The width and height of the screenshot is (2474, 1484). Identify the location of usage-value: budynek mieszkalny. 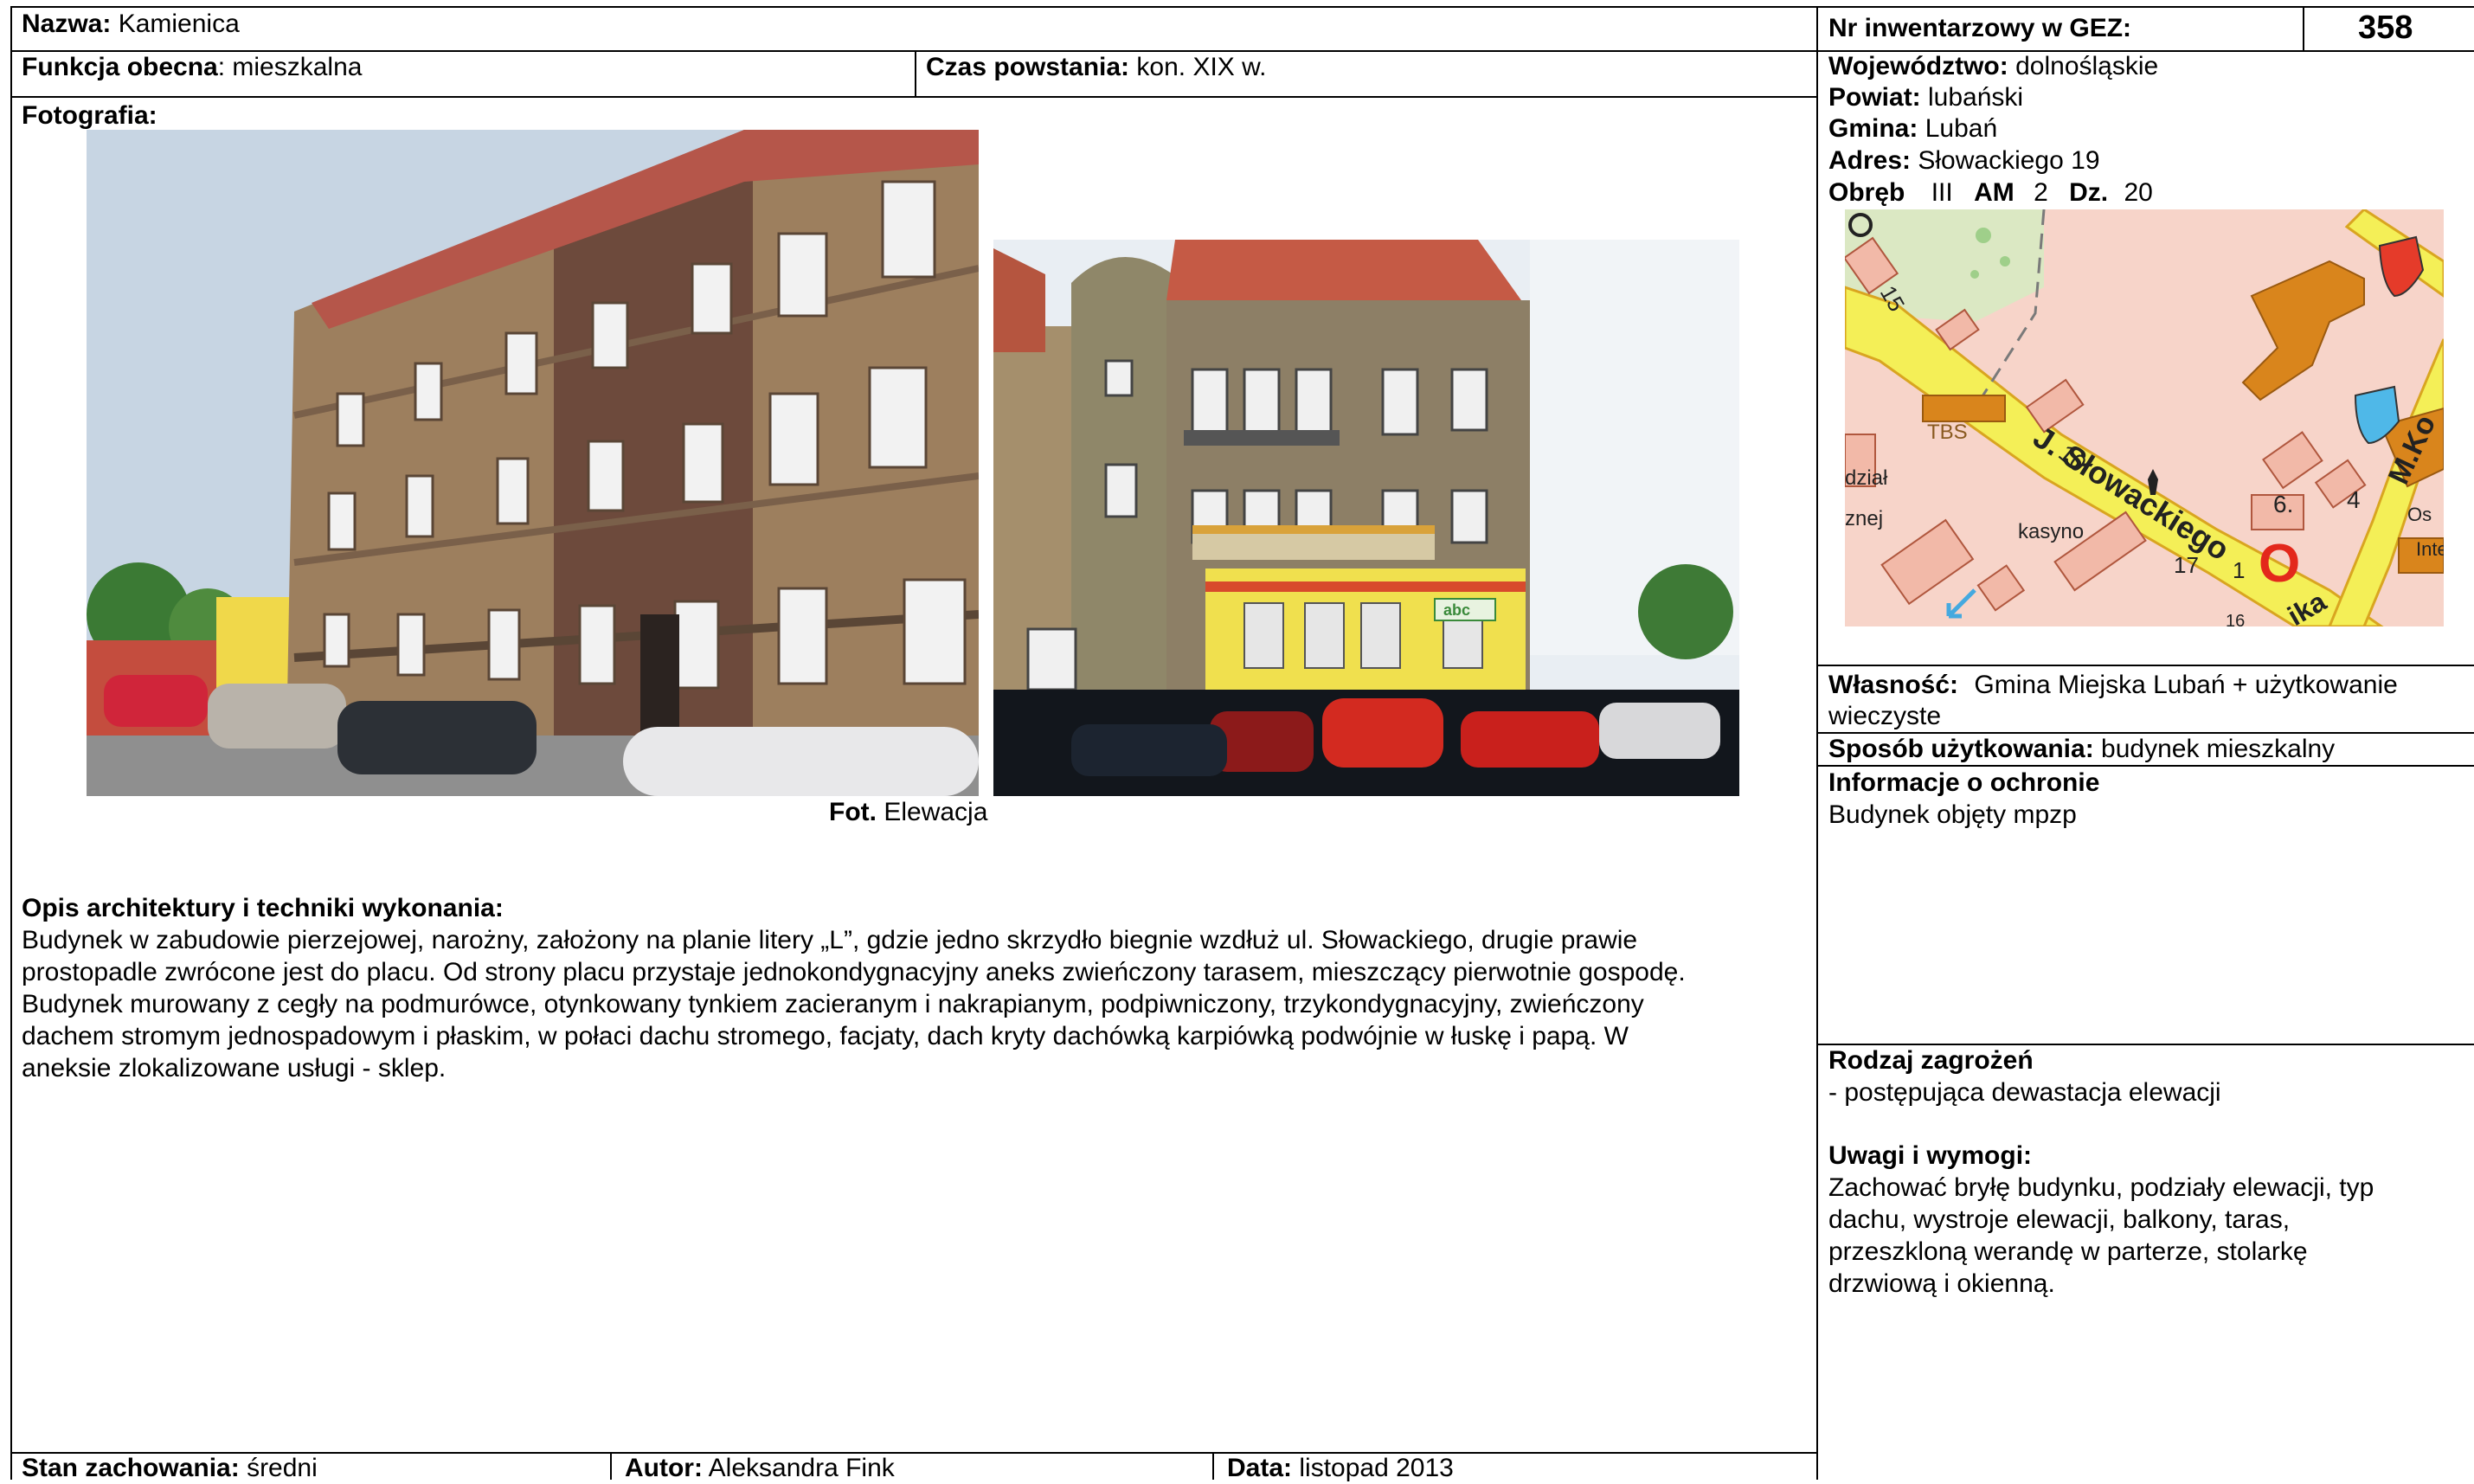
(2218, 749).